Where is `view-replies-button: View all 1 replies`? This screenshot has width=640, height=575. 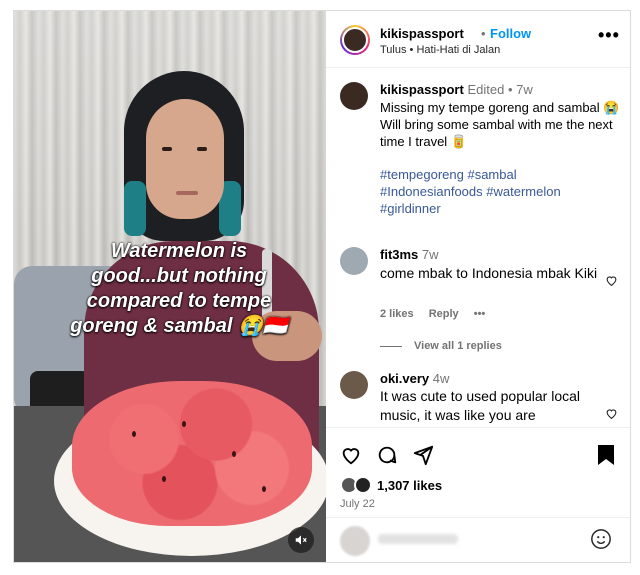
view-replies-button: View all 1 replies is located at coordinates (441, 346).